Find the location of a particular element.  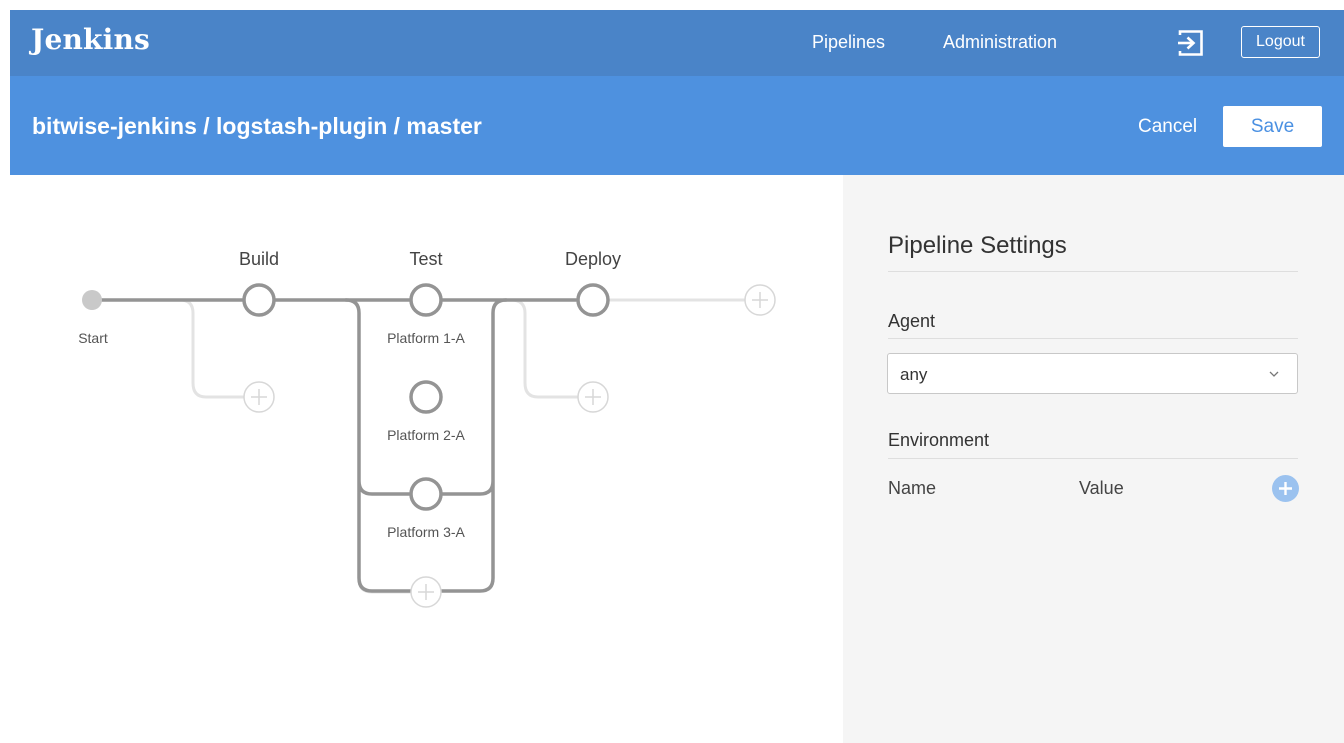

agent-select-value: any is located at coordinates (914, 374).